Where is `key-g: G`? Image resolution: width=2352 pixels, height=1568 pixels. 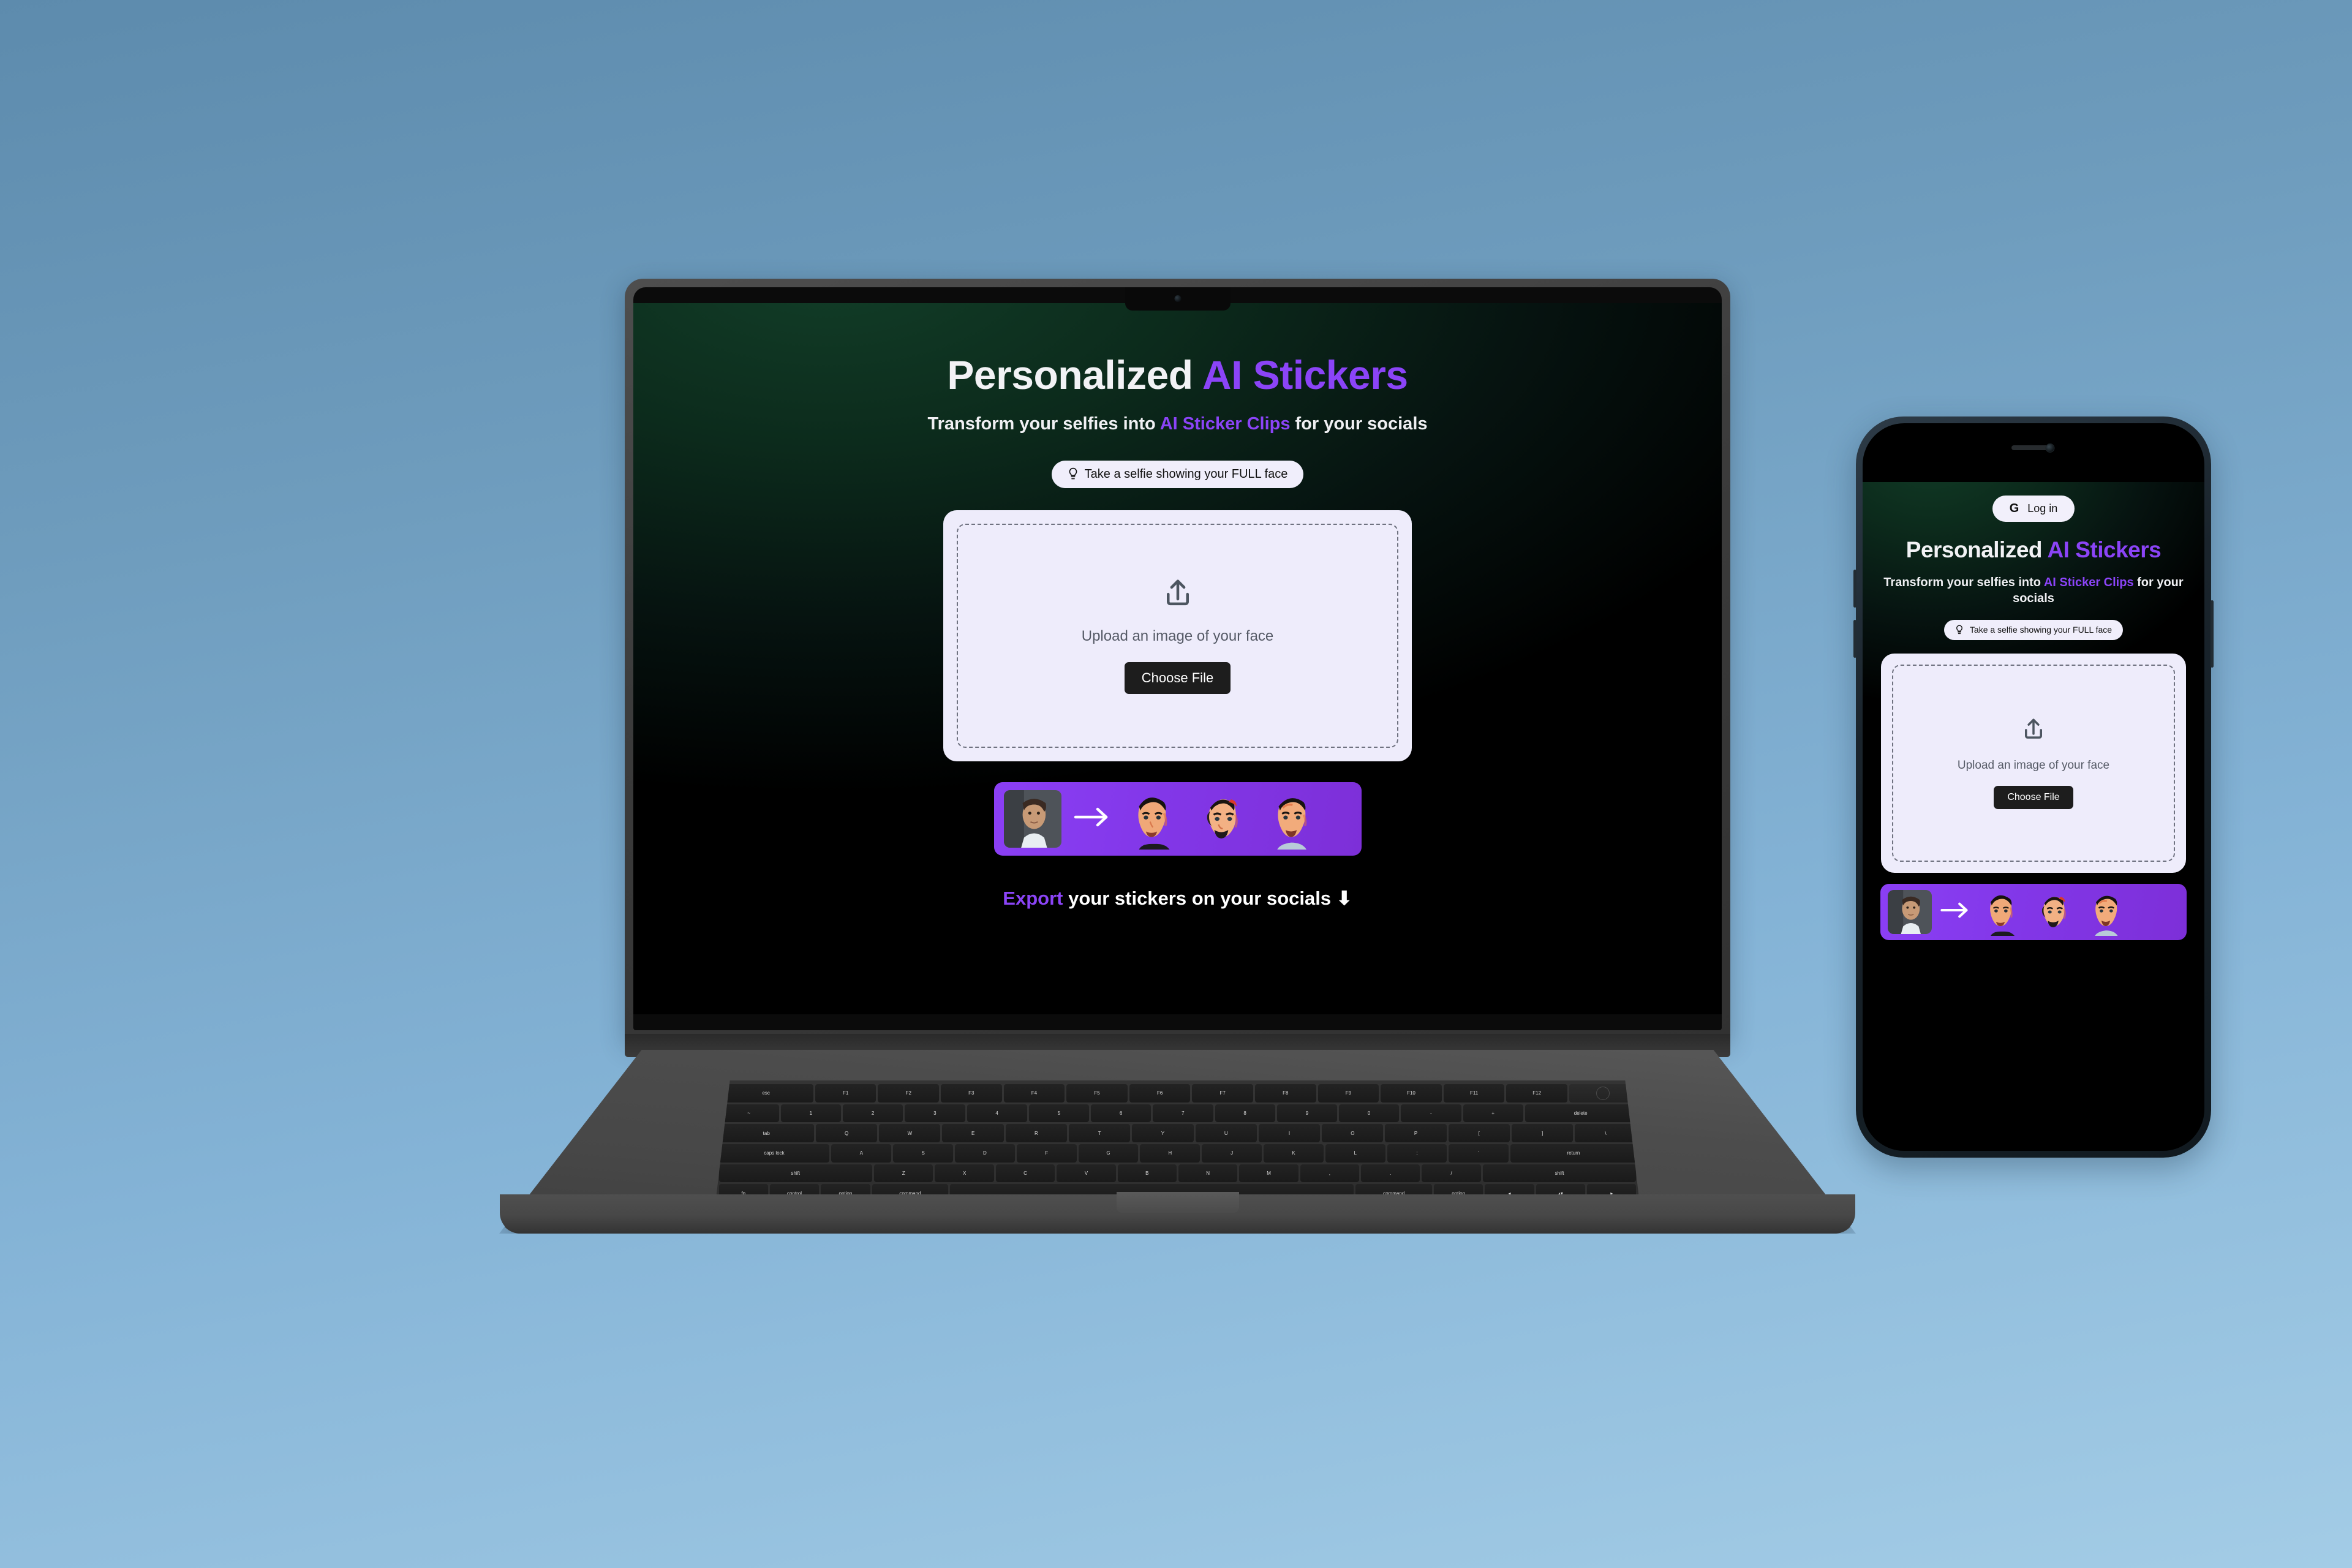
key-g: G is located at coordinates (1108, 1153).